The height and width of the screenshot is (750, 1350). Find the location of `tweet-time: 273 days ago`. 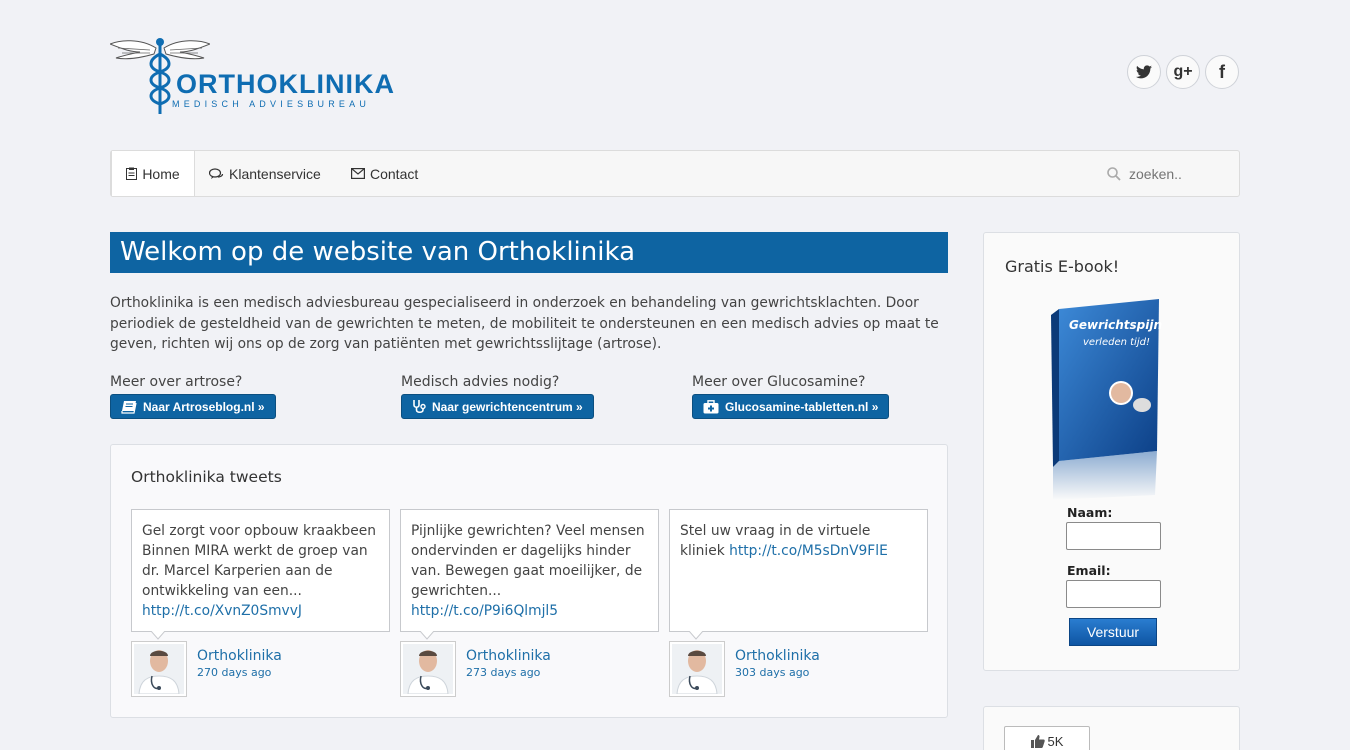

tweet-time: 273 days ago is located at coordinates (503, 672).